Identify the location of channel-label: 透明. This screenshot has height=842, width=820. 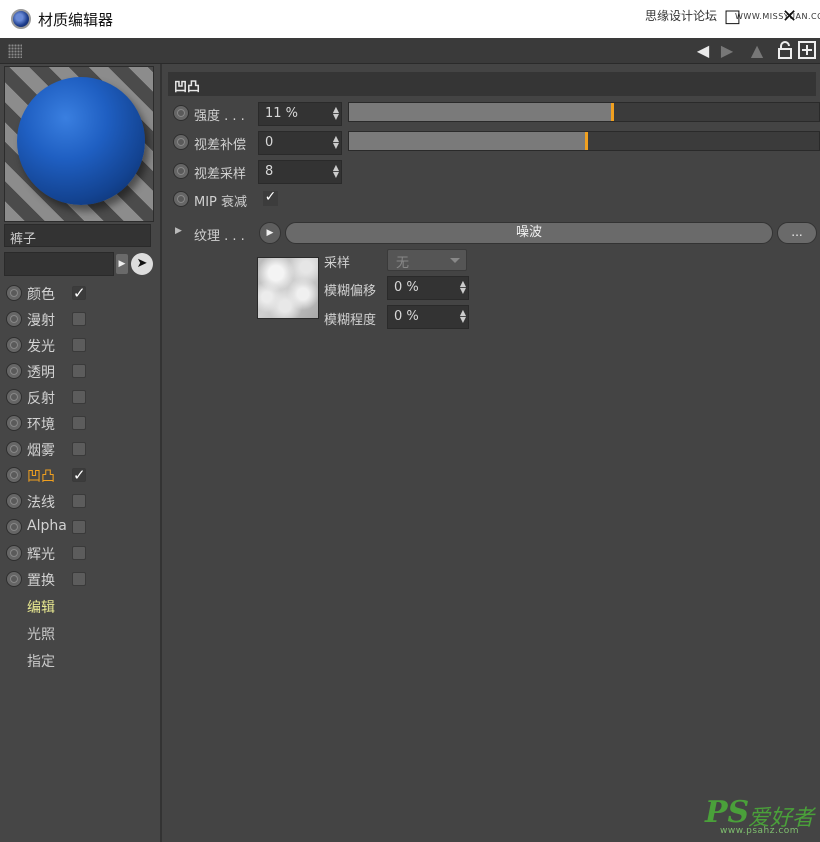
(41, 372).